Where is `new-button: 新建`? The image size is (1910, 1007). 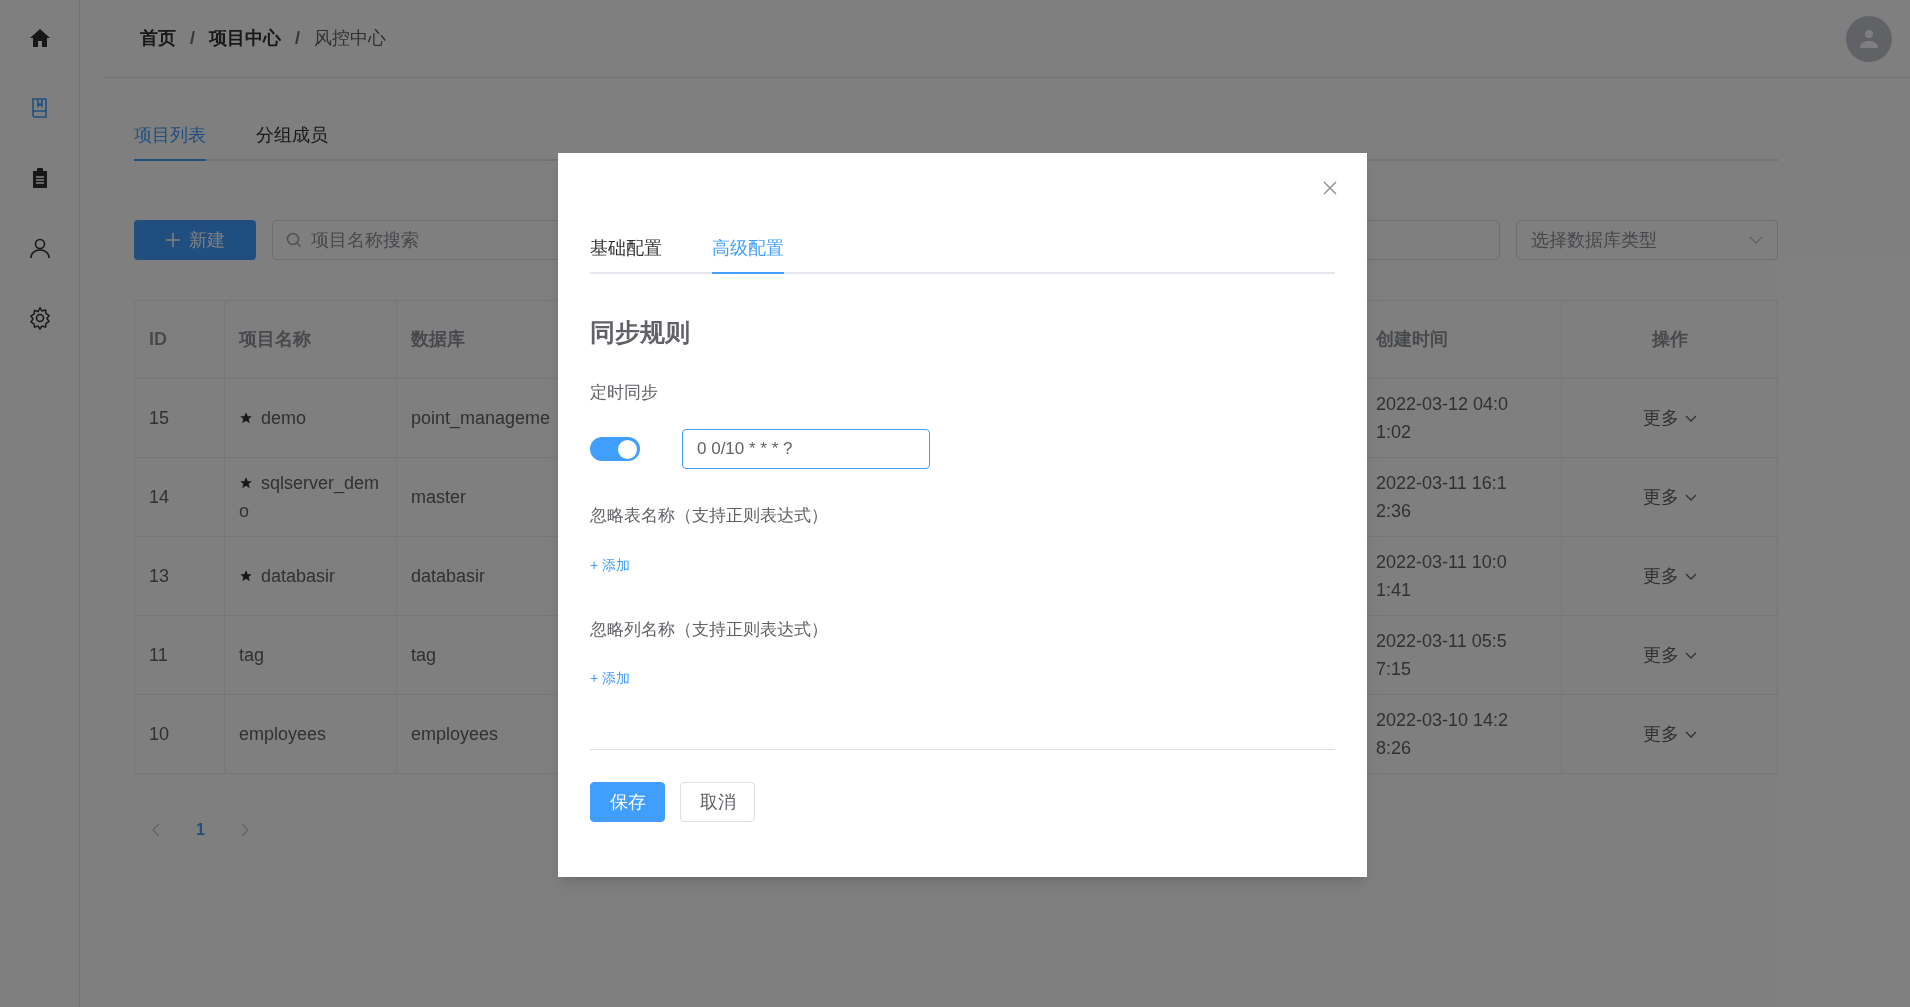 new-button: 新建 is located at coordinates (195, 240).